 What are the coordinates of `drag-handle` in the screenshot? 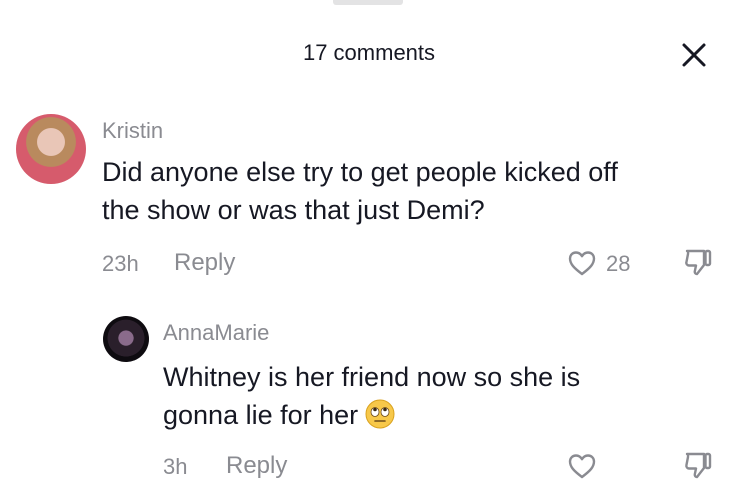 It's located at (368, 2).